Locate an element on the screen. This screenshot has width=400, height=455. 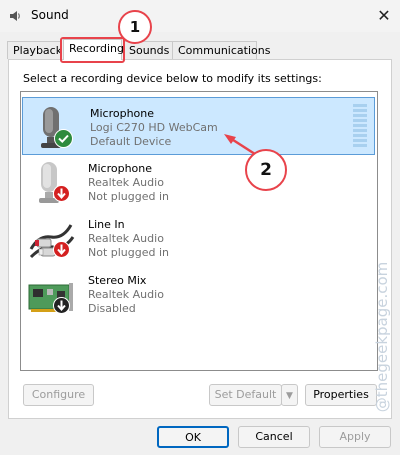
step-callout: 2 is located at coordinates (266, 170).